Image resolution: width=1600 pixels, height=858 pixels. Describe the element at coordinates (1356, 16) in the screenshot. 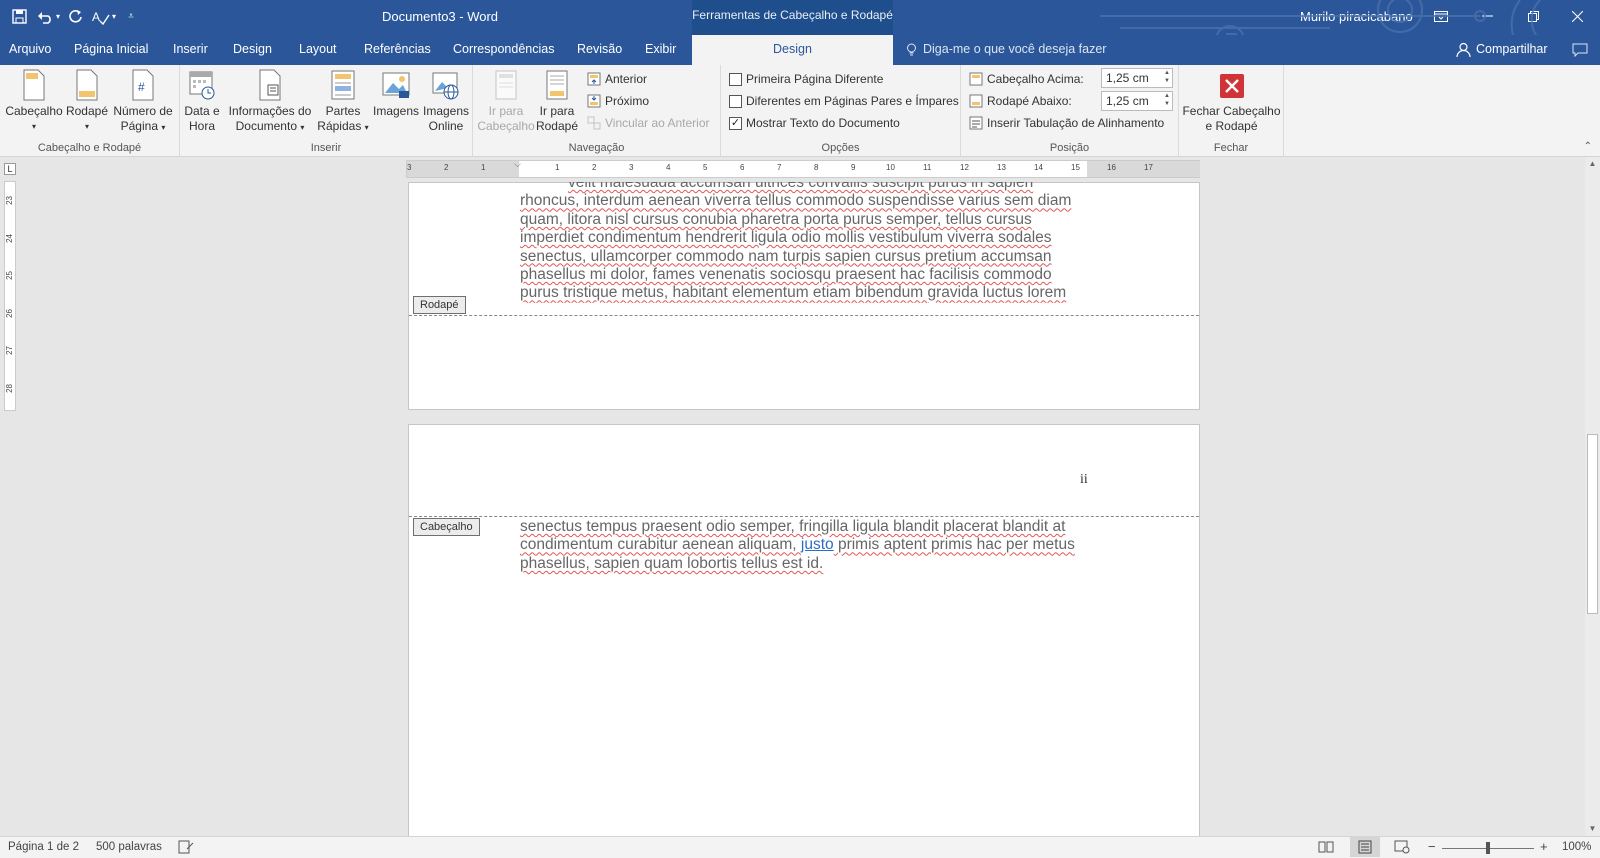

I see `user-name: Murilo piracicabano` at that location.